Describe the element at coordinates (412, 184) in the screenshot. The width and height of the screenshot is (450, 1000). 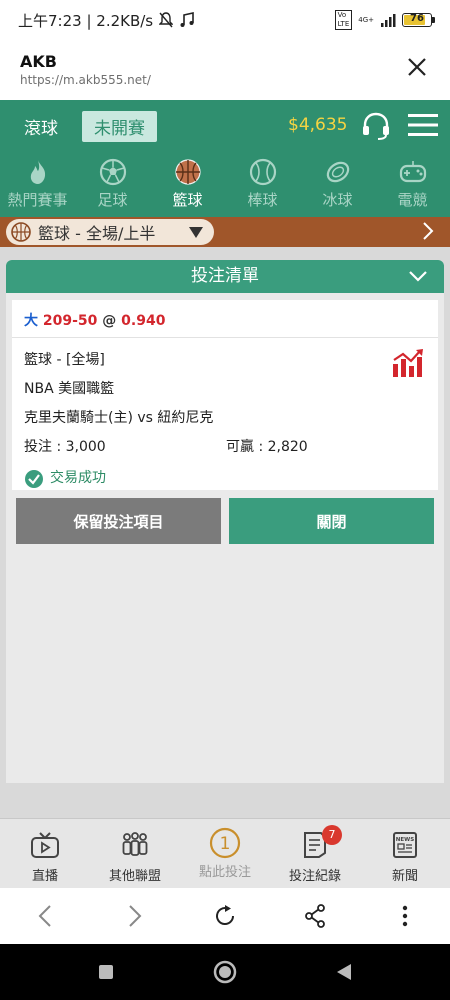
I see `sport-tab-esports: 電競` at that location.